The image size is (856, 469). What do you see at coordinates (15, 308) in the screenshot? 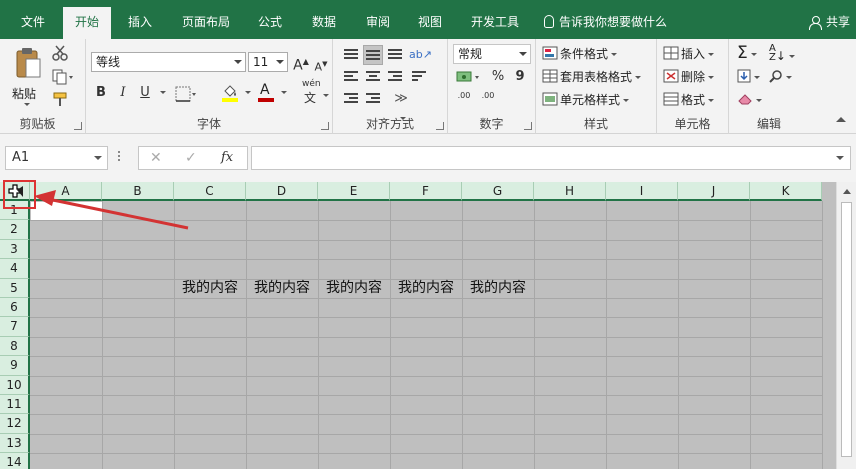
I see `row-header-6: 6` at bounding box center [15, 308].